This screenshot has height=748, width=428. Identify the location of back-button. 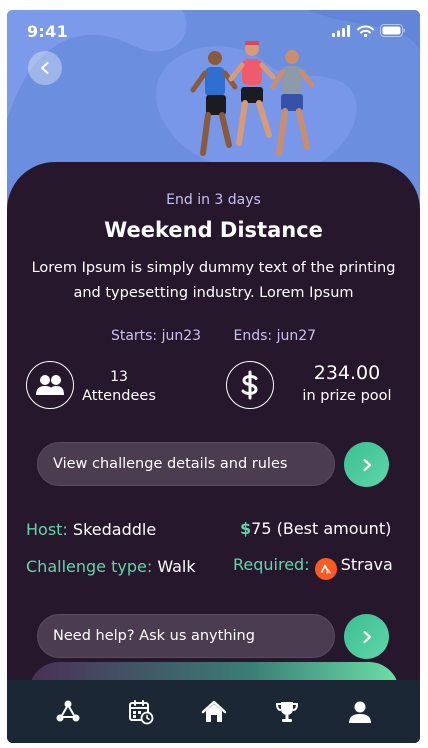
(45, 68).